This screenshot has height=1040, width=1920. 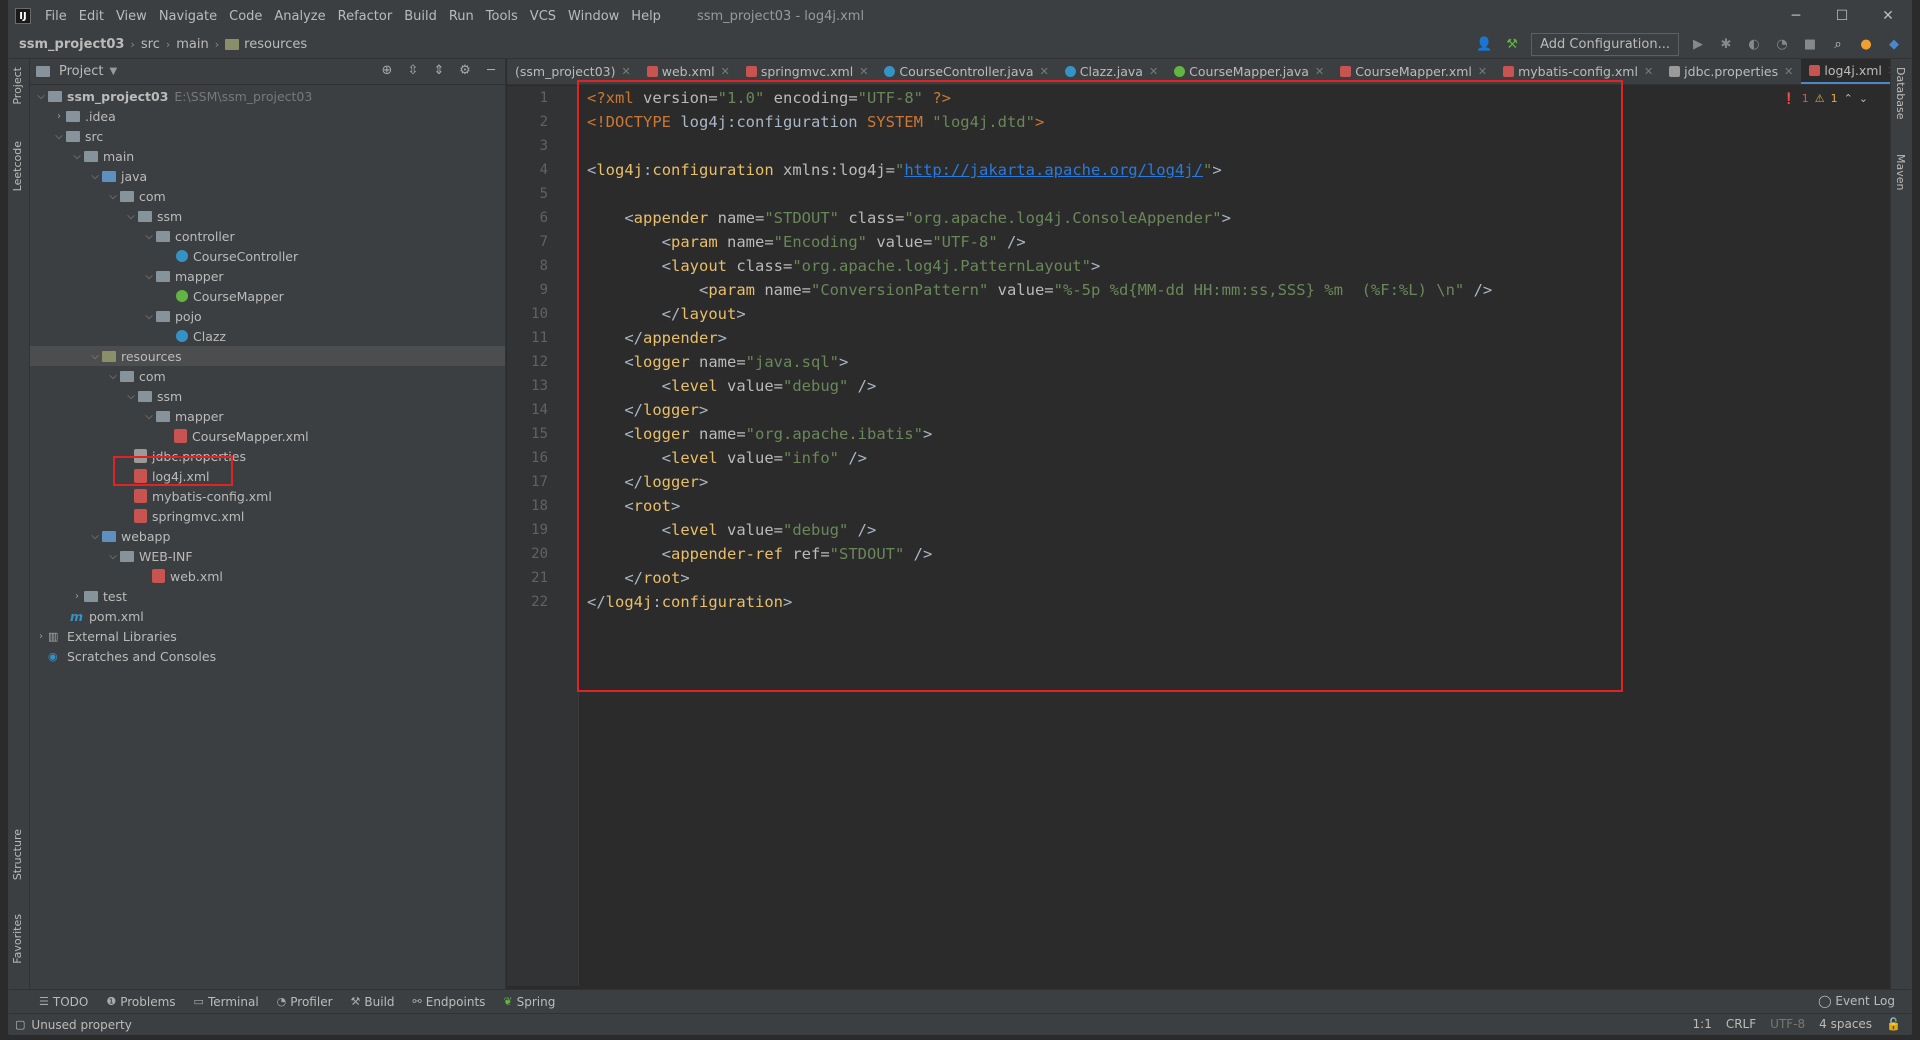 I want to click on menu-build: Build, so click(x=420, y=16).